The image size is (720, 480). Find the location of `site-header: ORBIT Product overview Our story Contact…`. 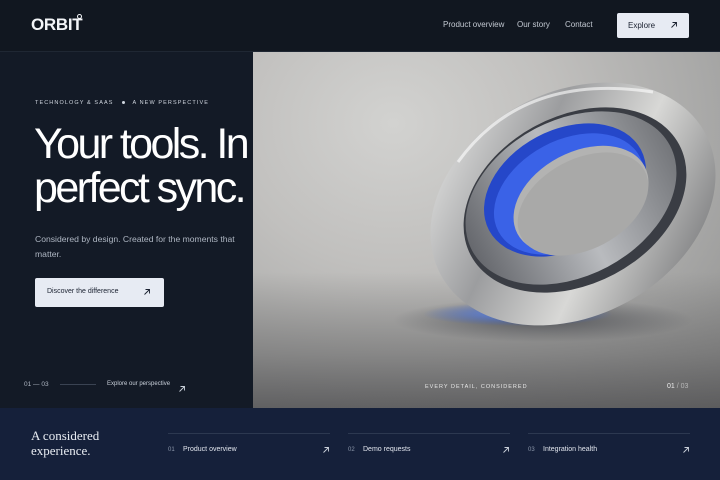

site-header: ORBIT Product overview Our story Contact… is located at coordinates (360, 26).